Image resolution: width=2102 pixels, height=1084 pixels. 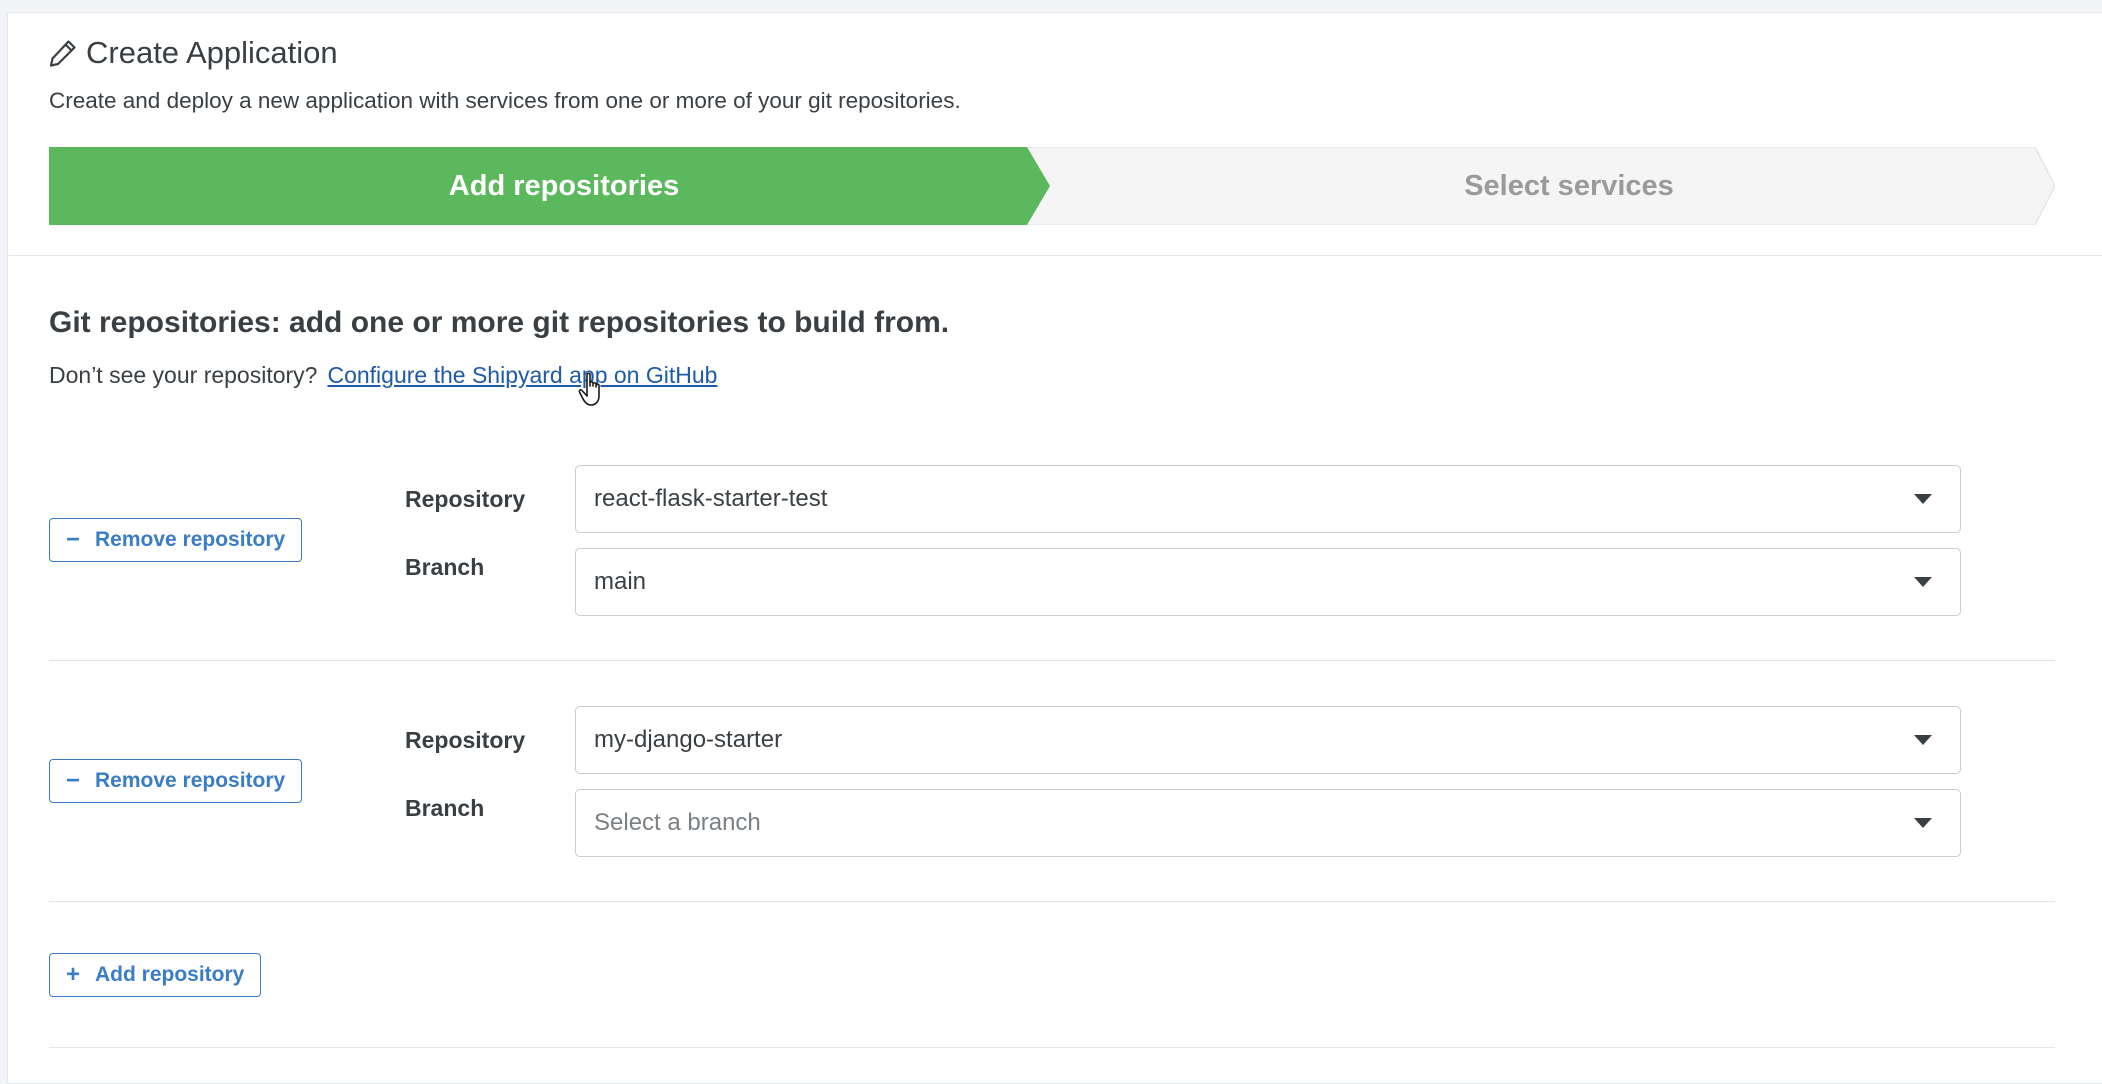 I want to click on footer-divider, so click(x=1052, y=1047).